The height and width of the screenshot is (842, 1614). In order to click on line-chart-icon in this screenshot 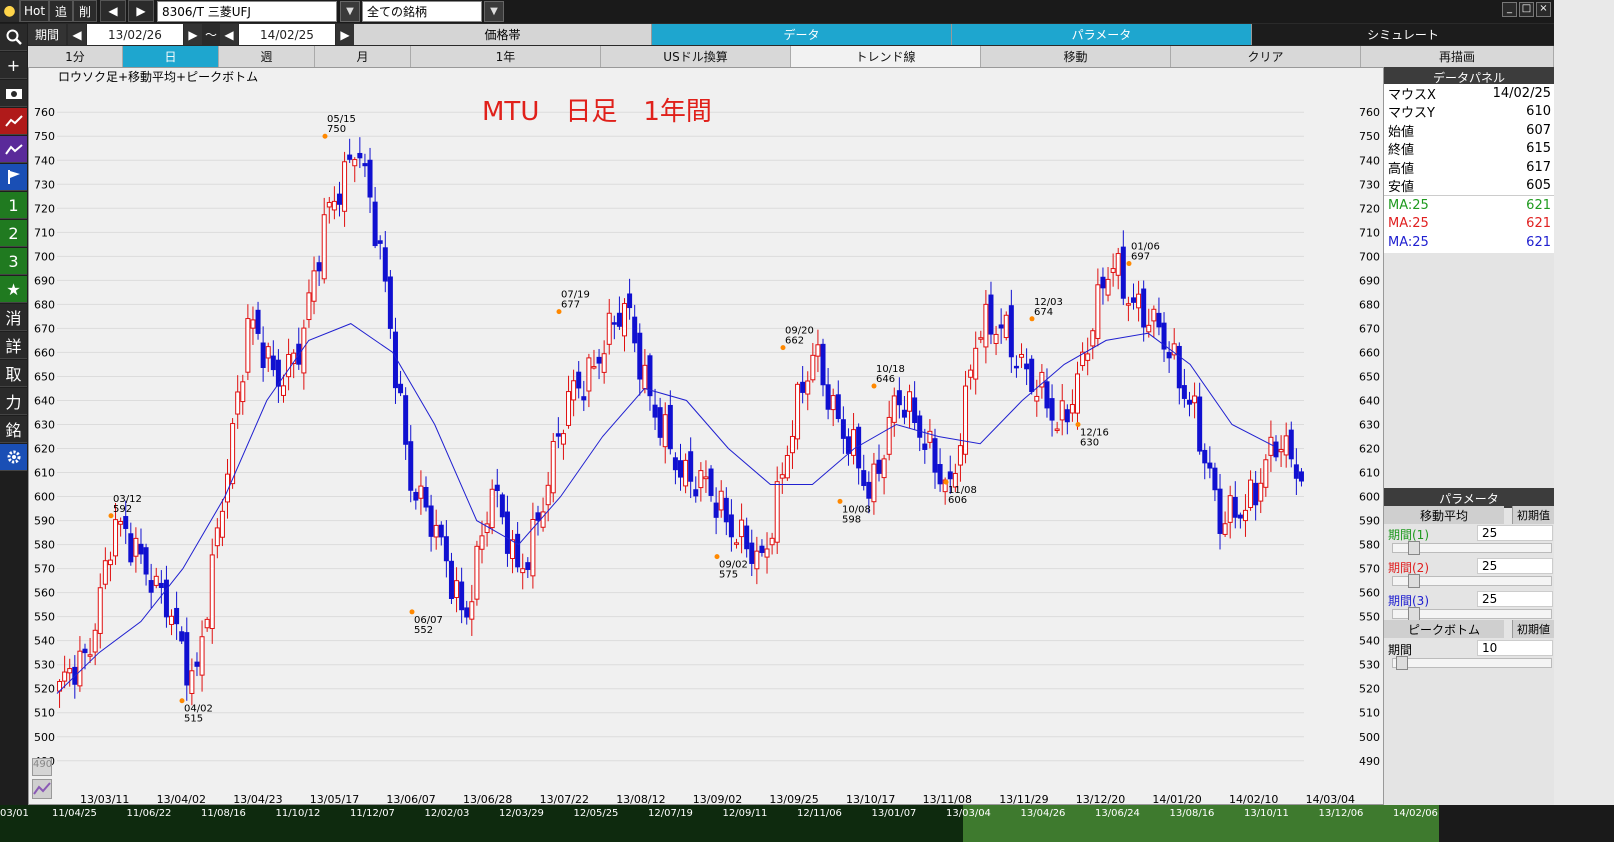, I will do `click(13, 121)`.